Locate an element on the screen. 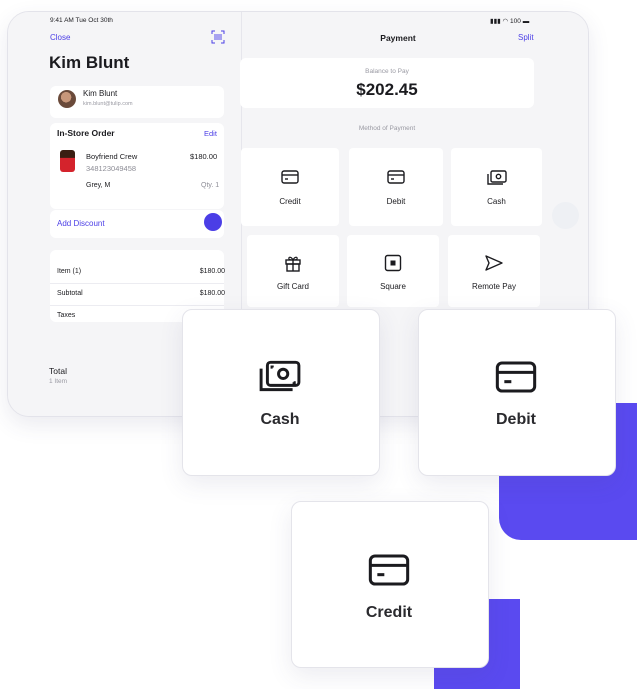  gift-icon is located at coordinates (293, 265).